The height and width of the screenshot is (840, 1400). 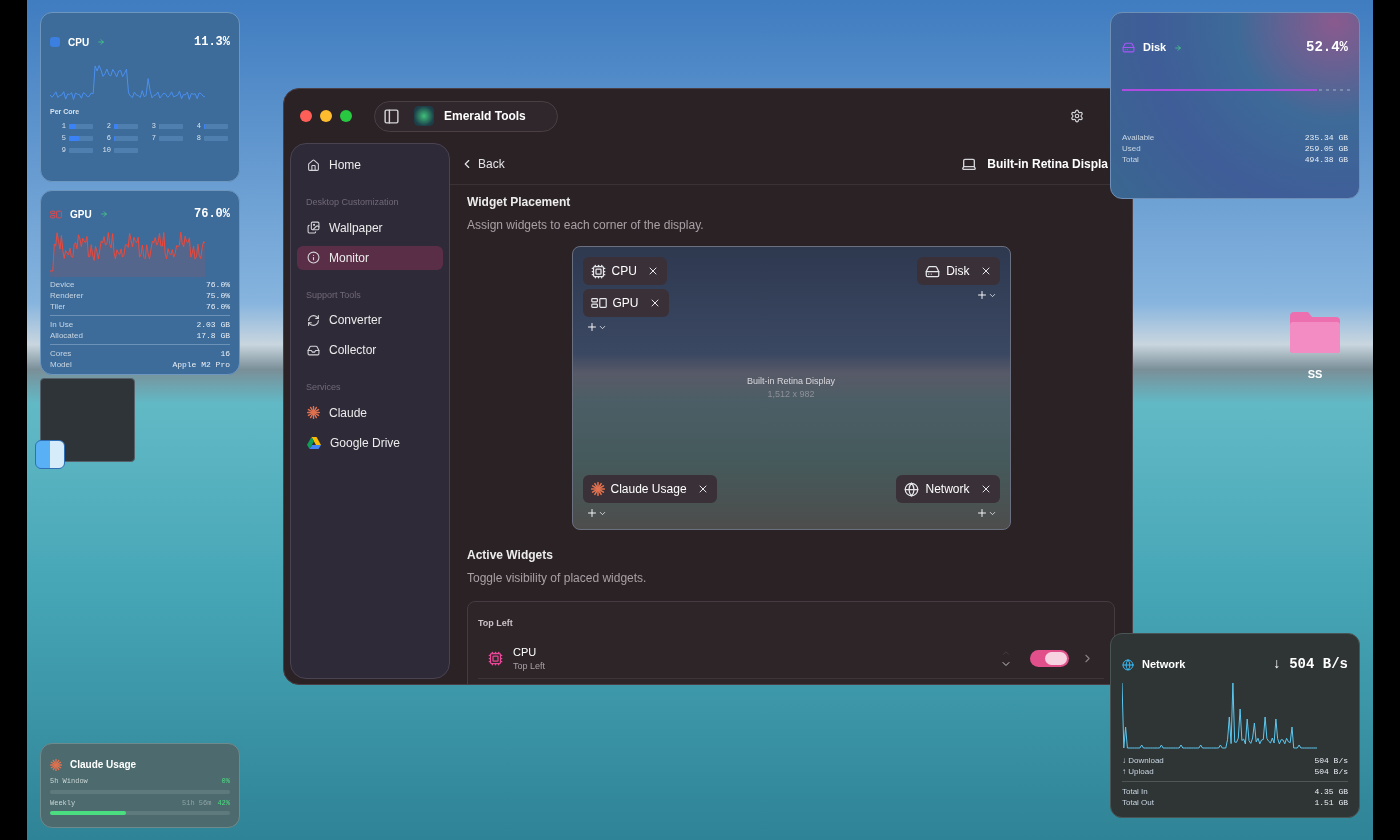 What do you see at coordinates (225, 353) in the screenshot?
I see `stat-value: 16` at bounding box center [225, 353].